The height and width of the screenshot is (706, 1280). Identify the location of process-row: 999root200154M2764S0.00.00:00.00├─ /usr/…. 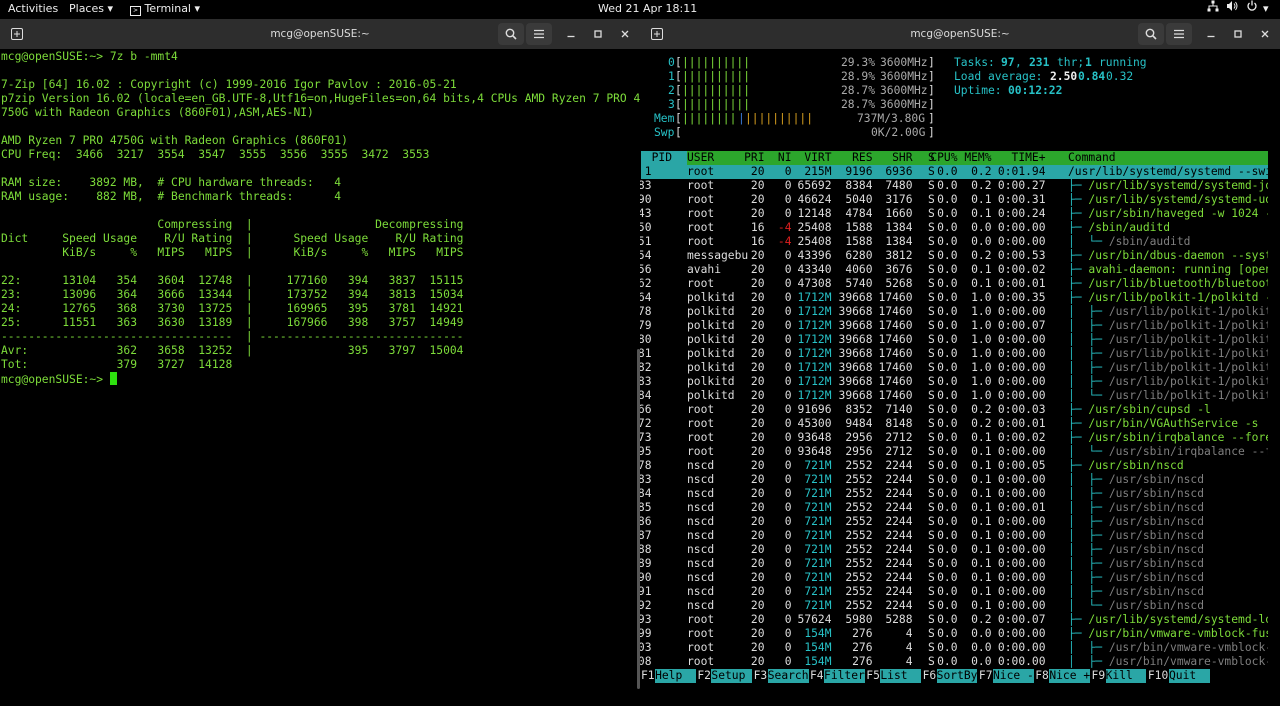
(954, 634).